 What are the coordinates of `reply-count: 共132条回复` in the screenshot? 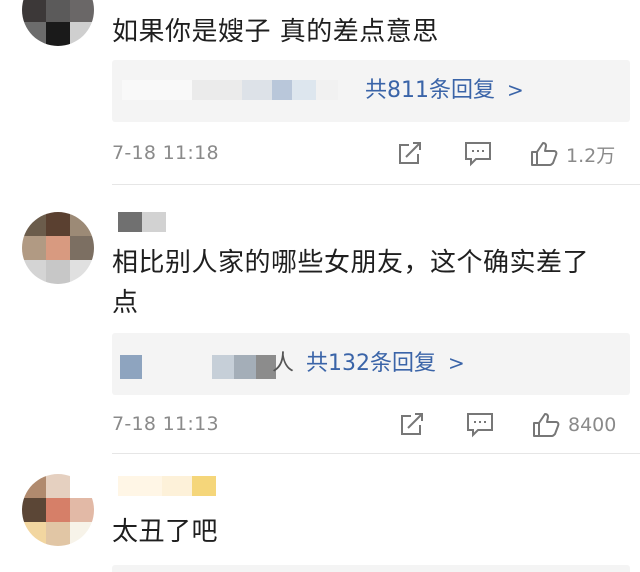 It's located at (371, 363).